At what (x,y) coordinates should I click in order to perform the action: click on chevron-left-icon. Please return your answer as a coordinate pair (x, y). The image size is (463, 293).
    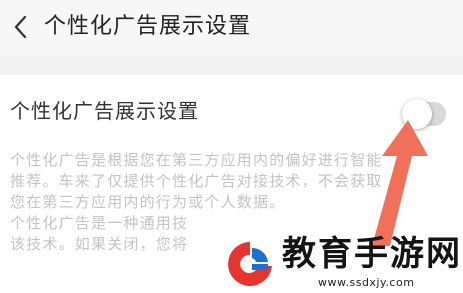
    Looking at the image, I should click on (20, 27).